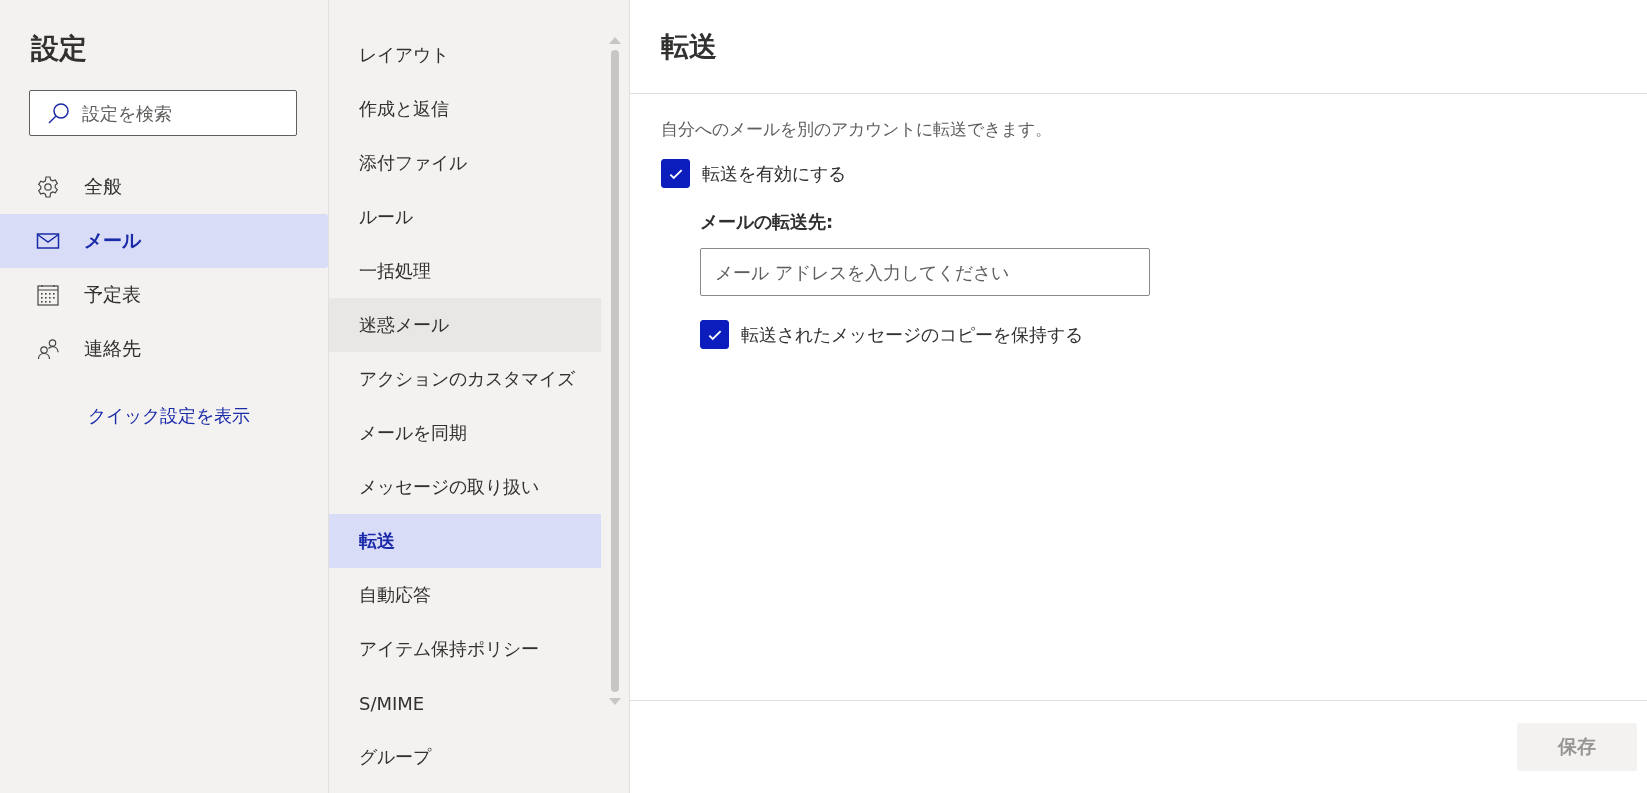 The height and width of the screenshot is (793, 1647). What do you see at coordinates (465, 595) in the screenshot?
I see `submenu-item: 自動応答` at bounding box center [465, 595].